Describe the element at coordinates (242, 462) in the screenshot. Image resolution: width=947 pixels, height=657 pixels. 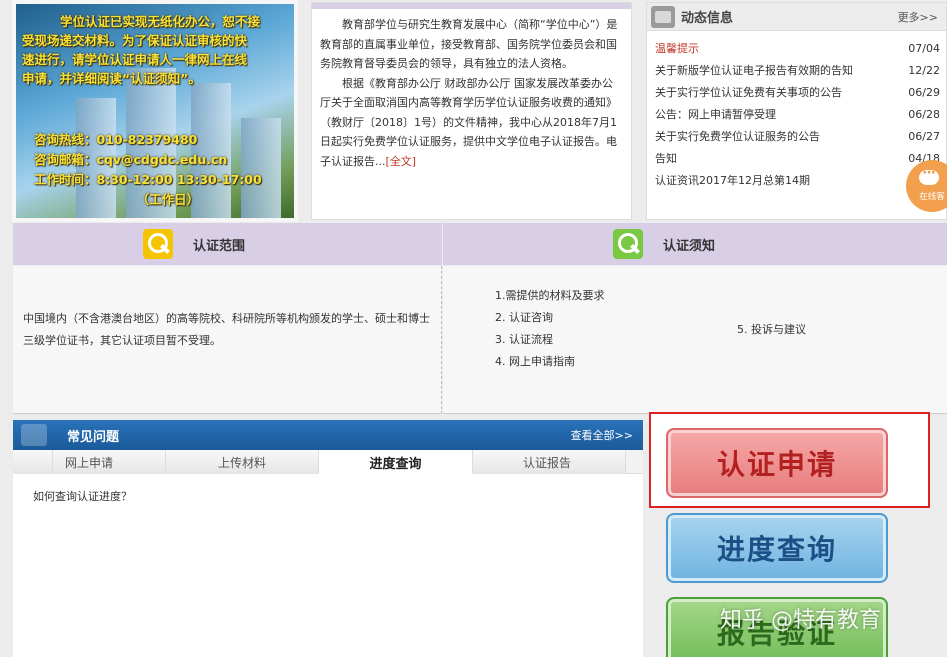
I see `tab-upload-materials: 上传材料` at that location.